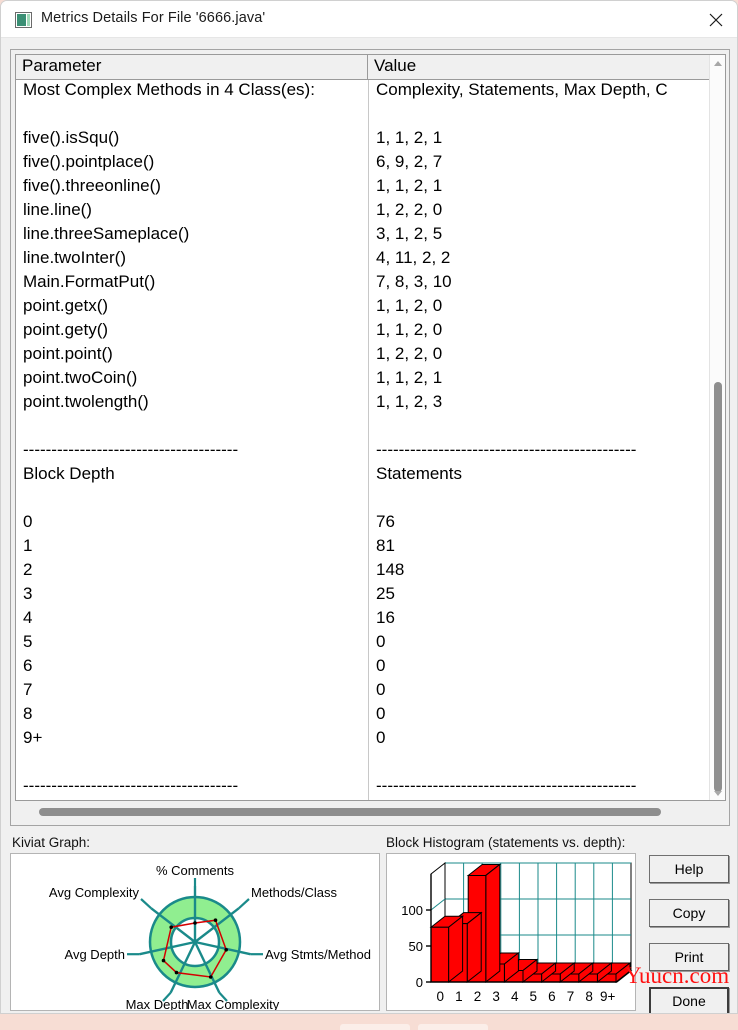 The image size is (738, 1030). What do you see at coordinates (416, 946) in the screenshot?
I see `histogram-y-tick-label: 50` at bounding box center [416, 946].